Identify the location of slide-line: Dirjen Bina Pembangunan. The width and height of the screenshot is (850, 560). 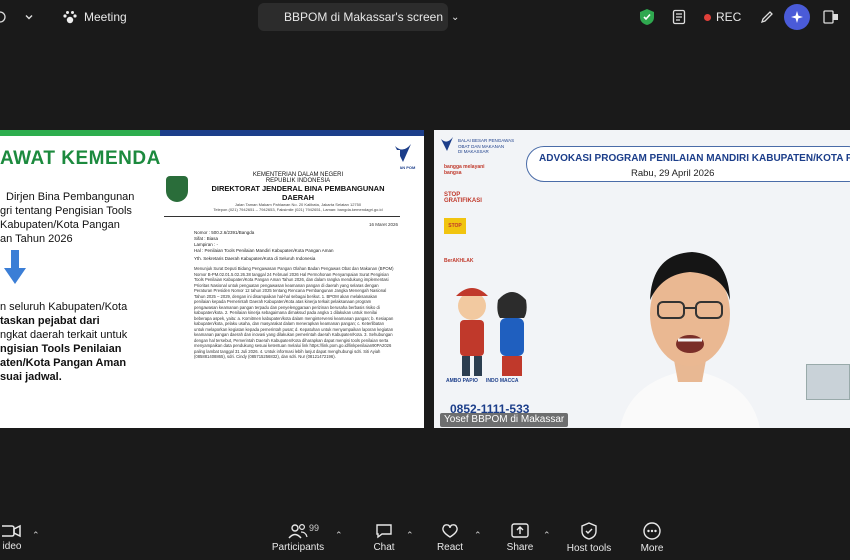
(70, 197).